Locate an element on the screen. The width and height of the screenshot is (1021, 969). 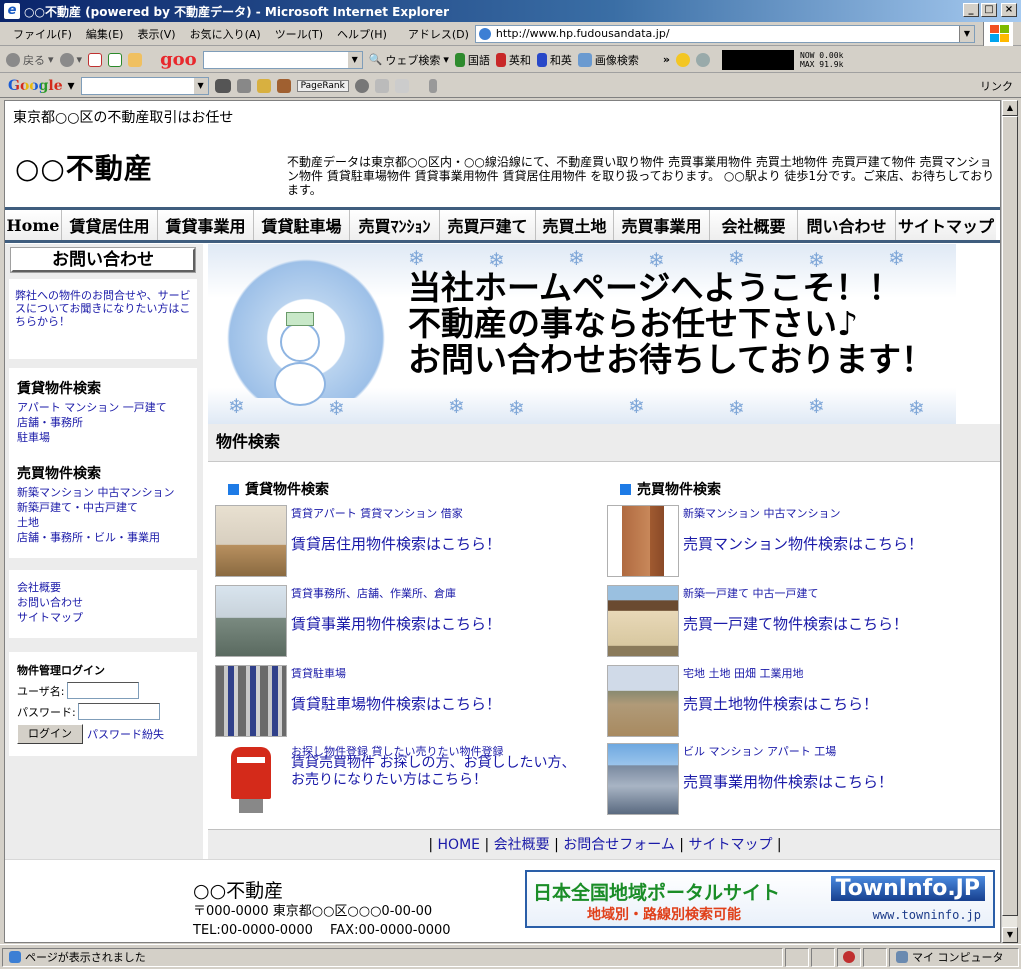
apartment-building-thumbnail is located at coordinates (643, 541).